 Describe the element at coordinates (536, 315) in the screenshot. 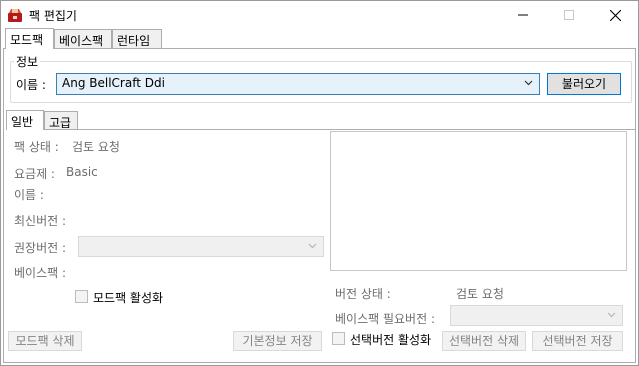

I see `basepack-required-version-combo` at that location.